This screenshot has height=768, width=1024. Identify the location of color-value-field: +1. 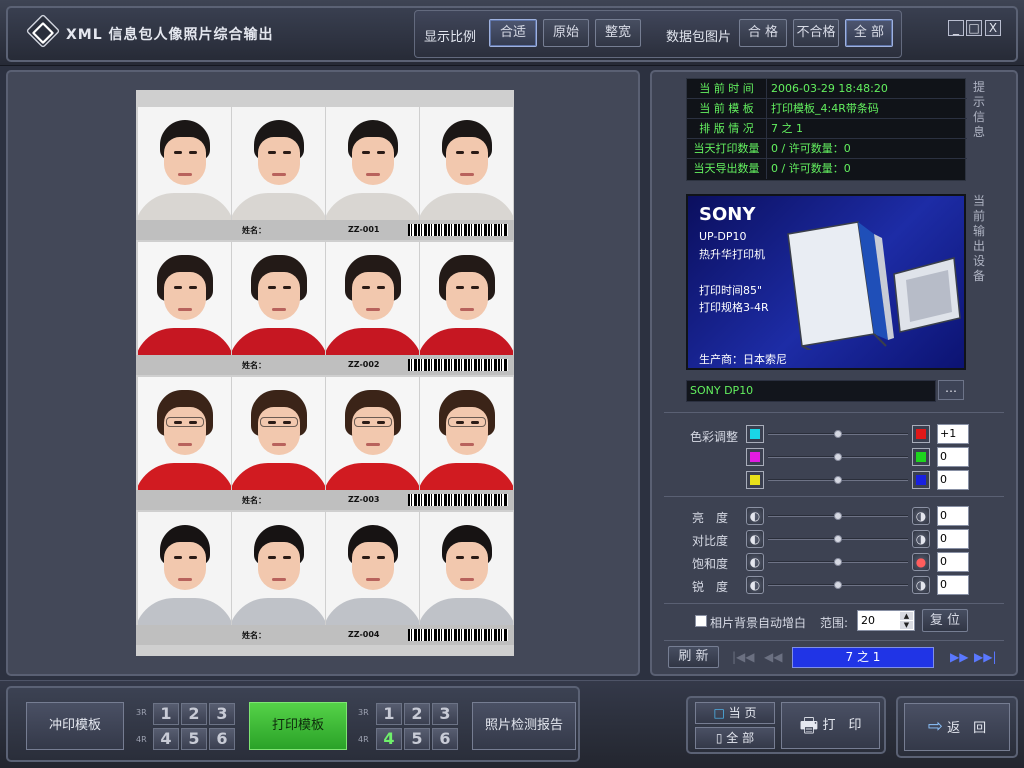
(953, 434).